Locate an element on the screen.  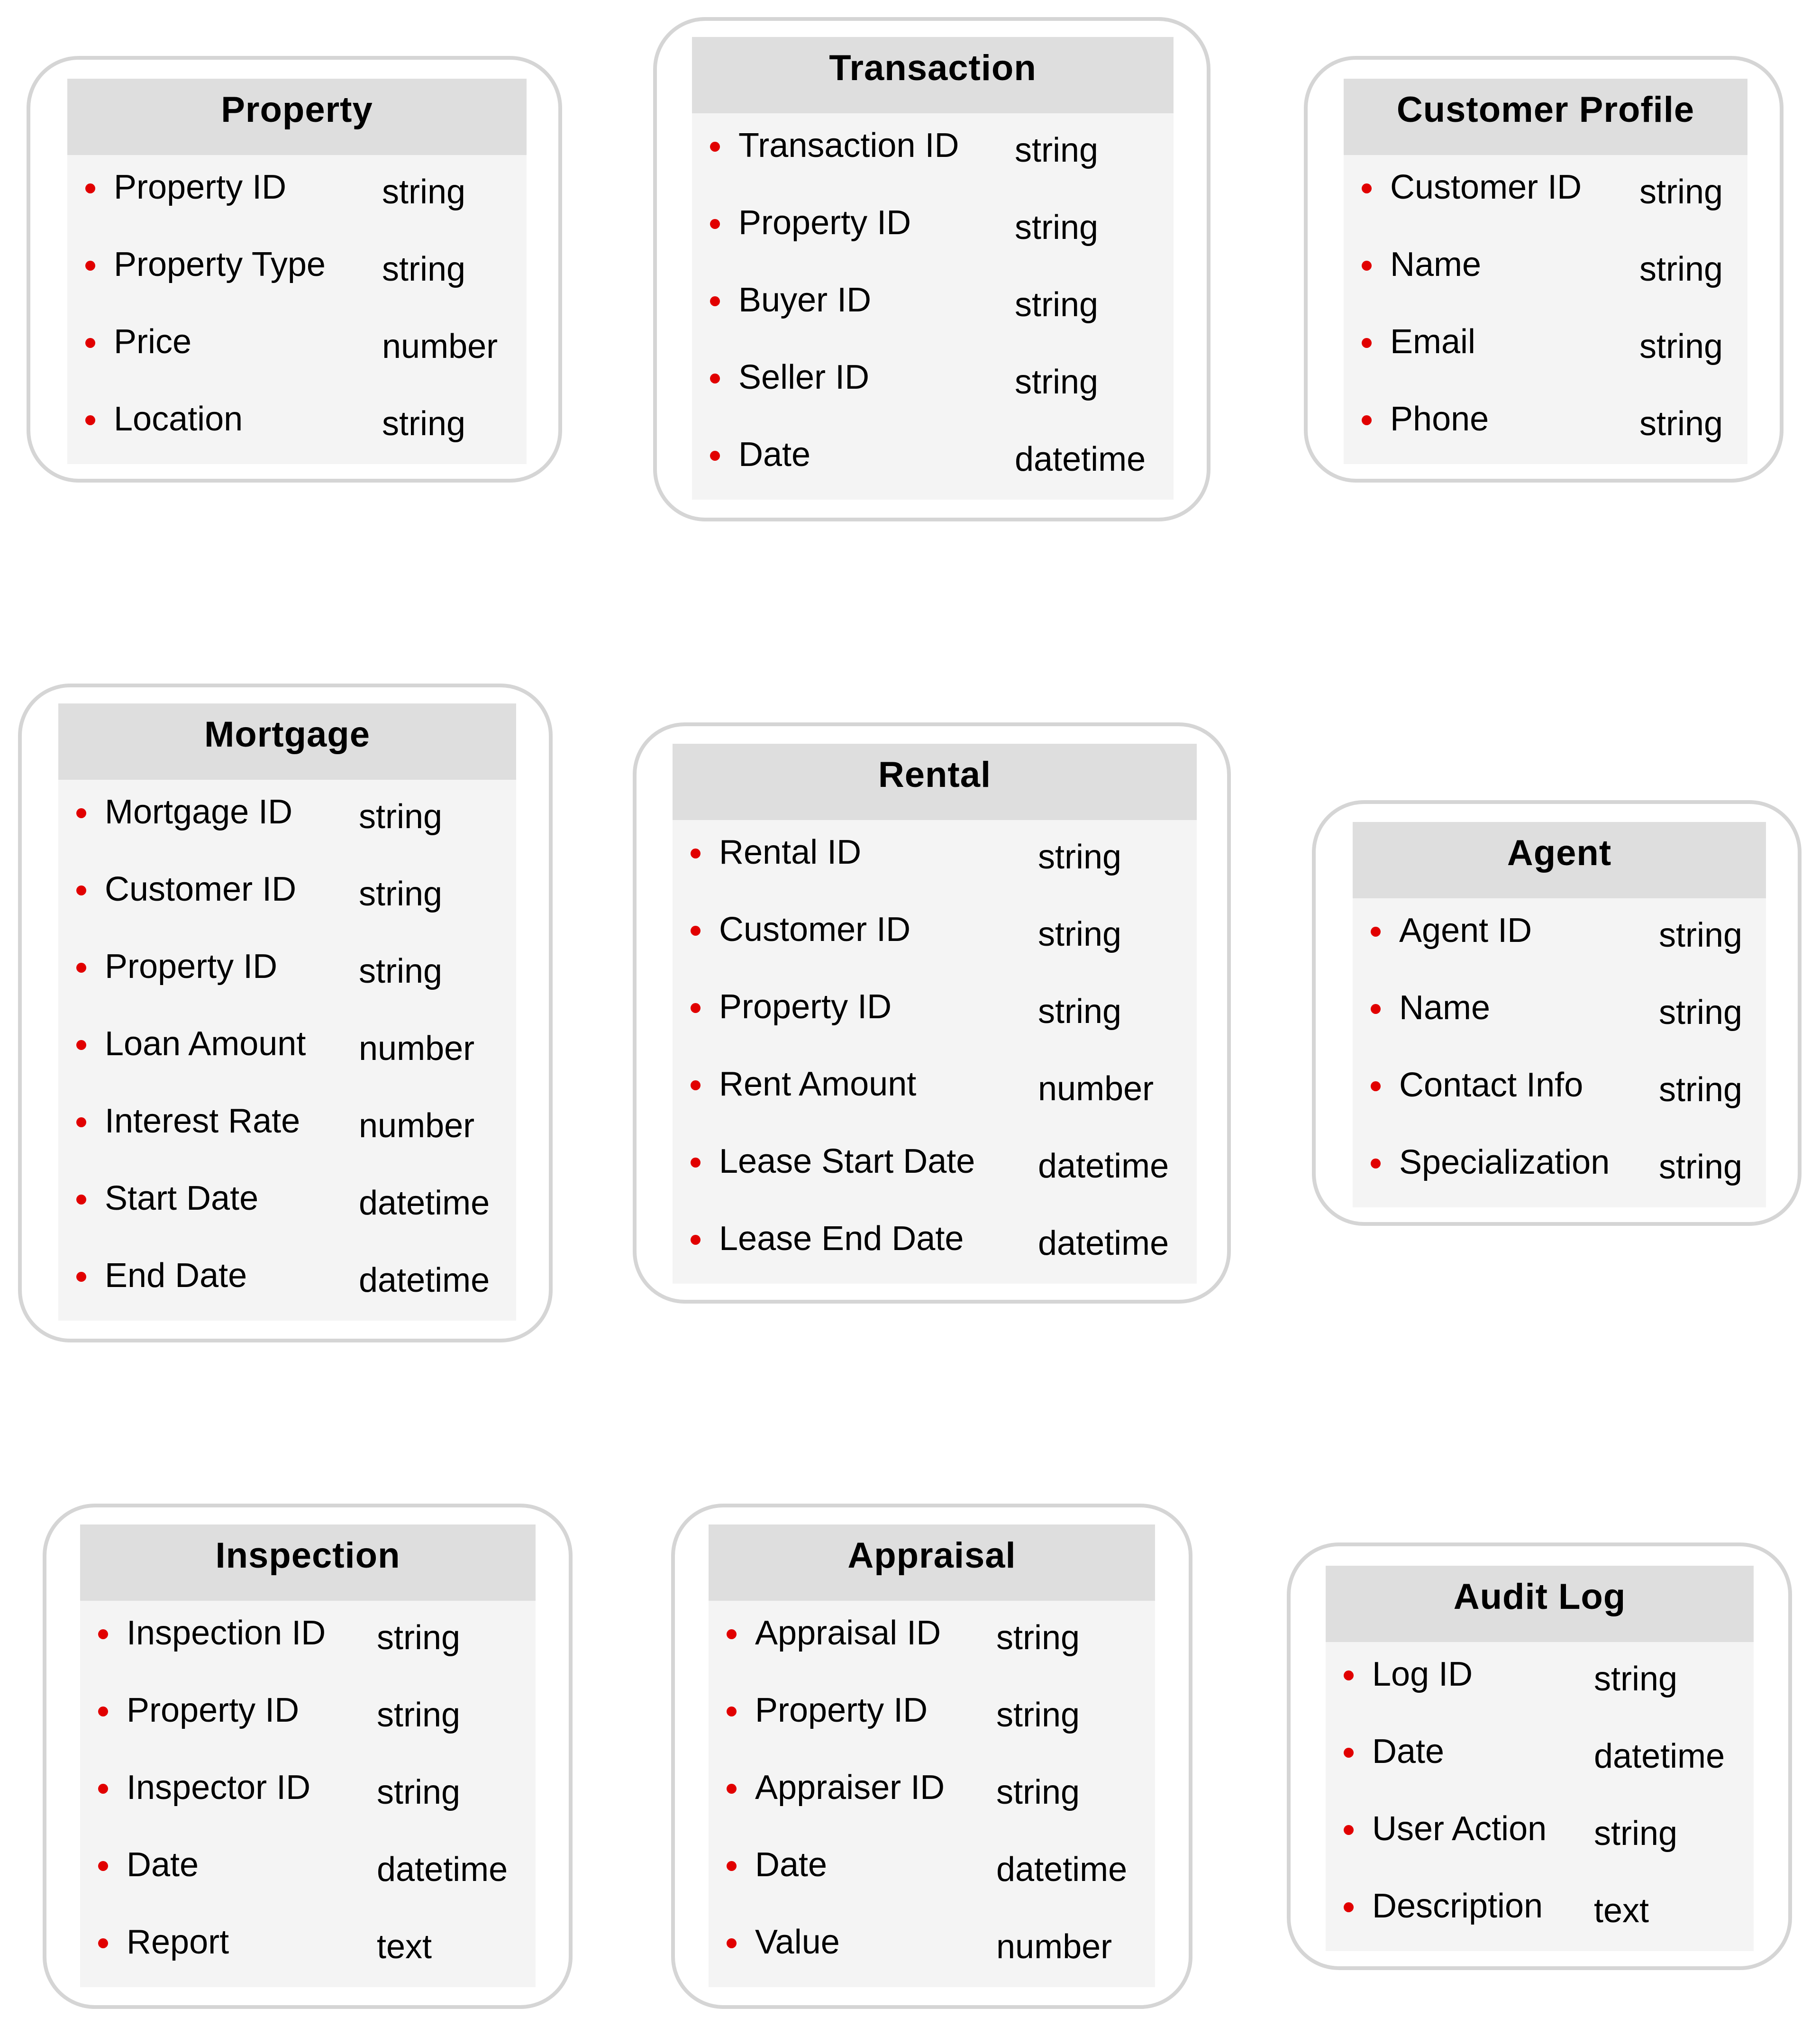
entity-title: Inspection is located at coordinates (308, 1562).